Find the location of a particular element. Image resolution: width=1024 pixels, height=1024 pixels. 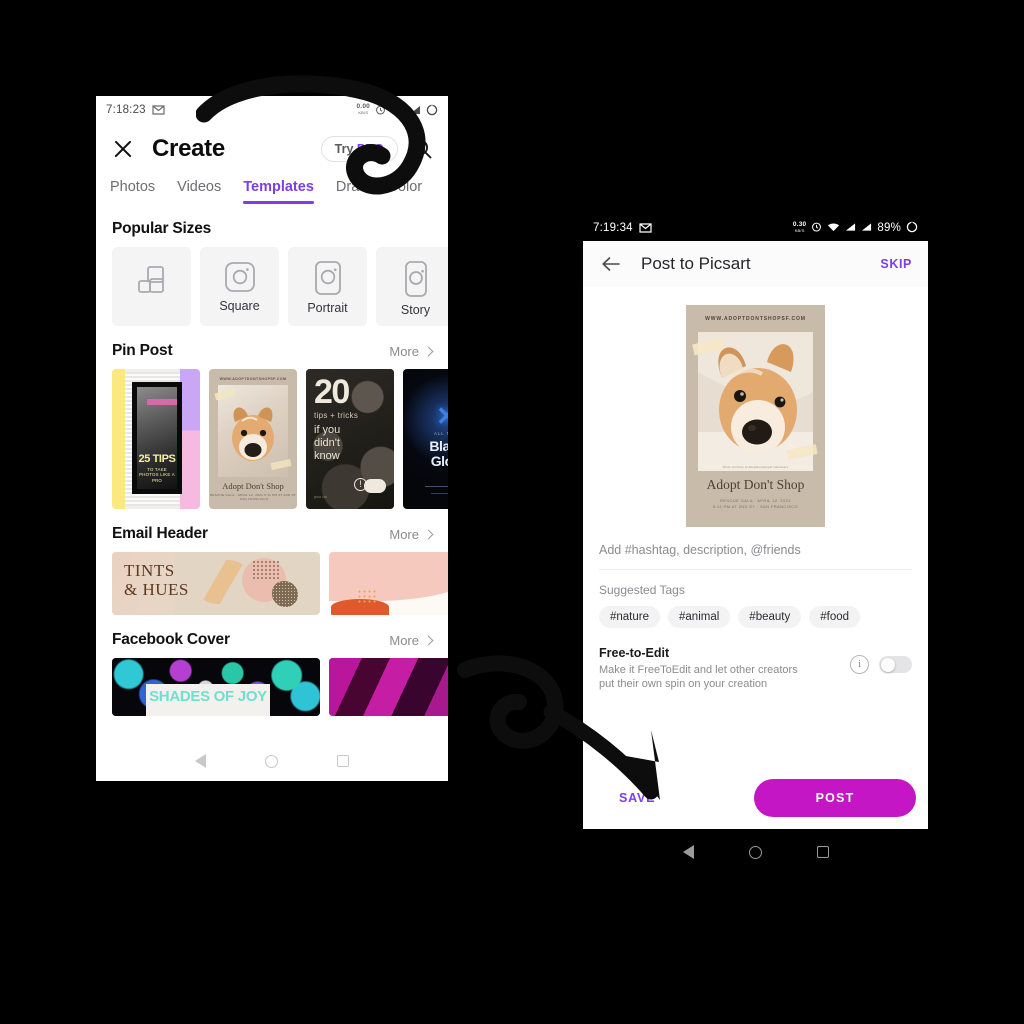

section-title: Popular Sizes is located at coordinates (162, 228).